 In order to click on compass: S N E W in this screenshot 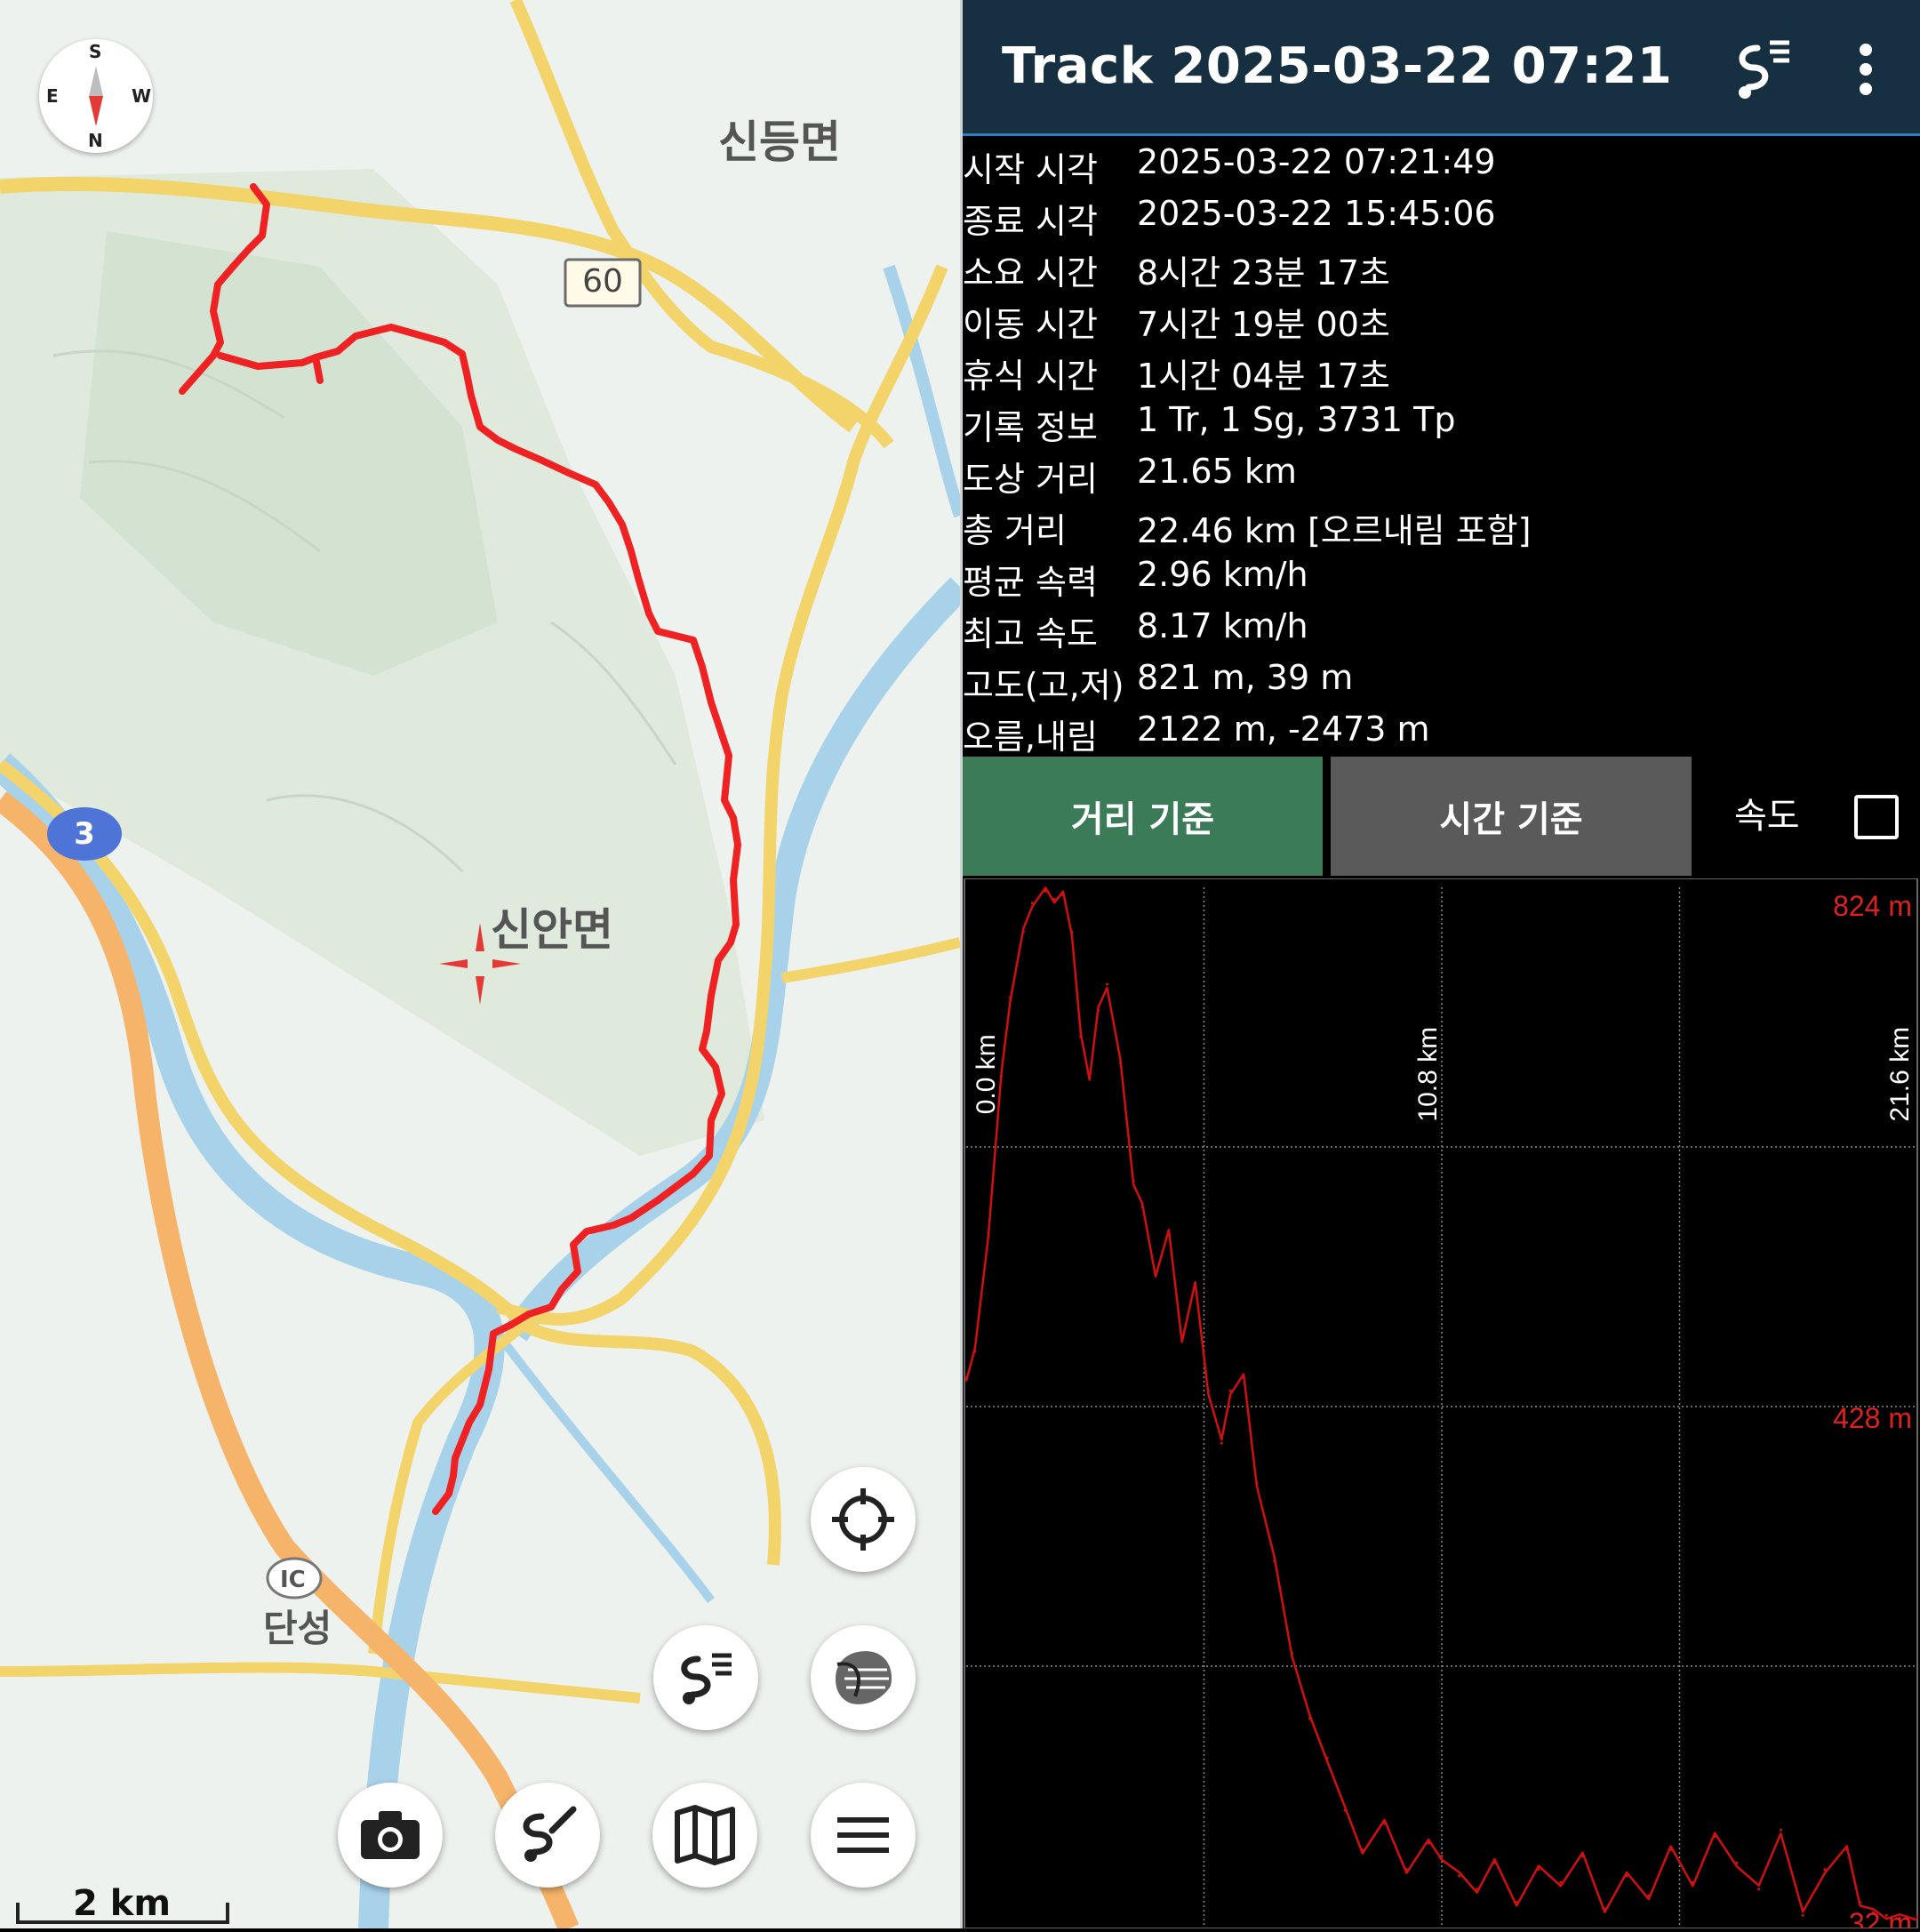, I will do `click(96, 96)`.